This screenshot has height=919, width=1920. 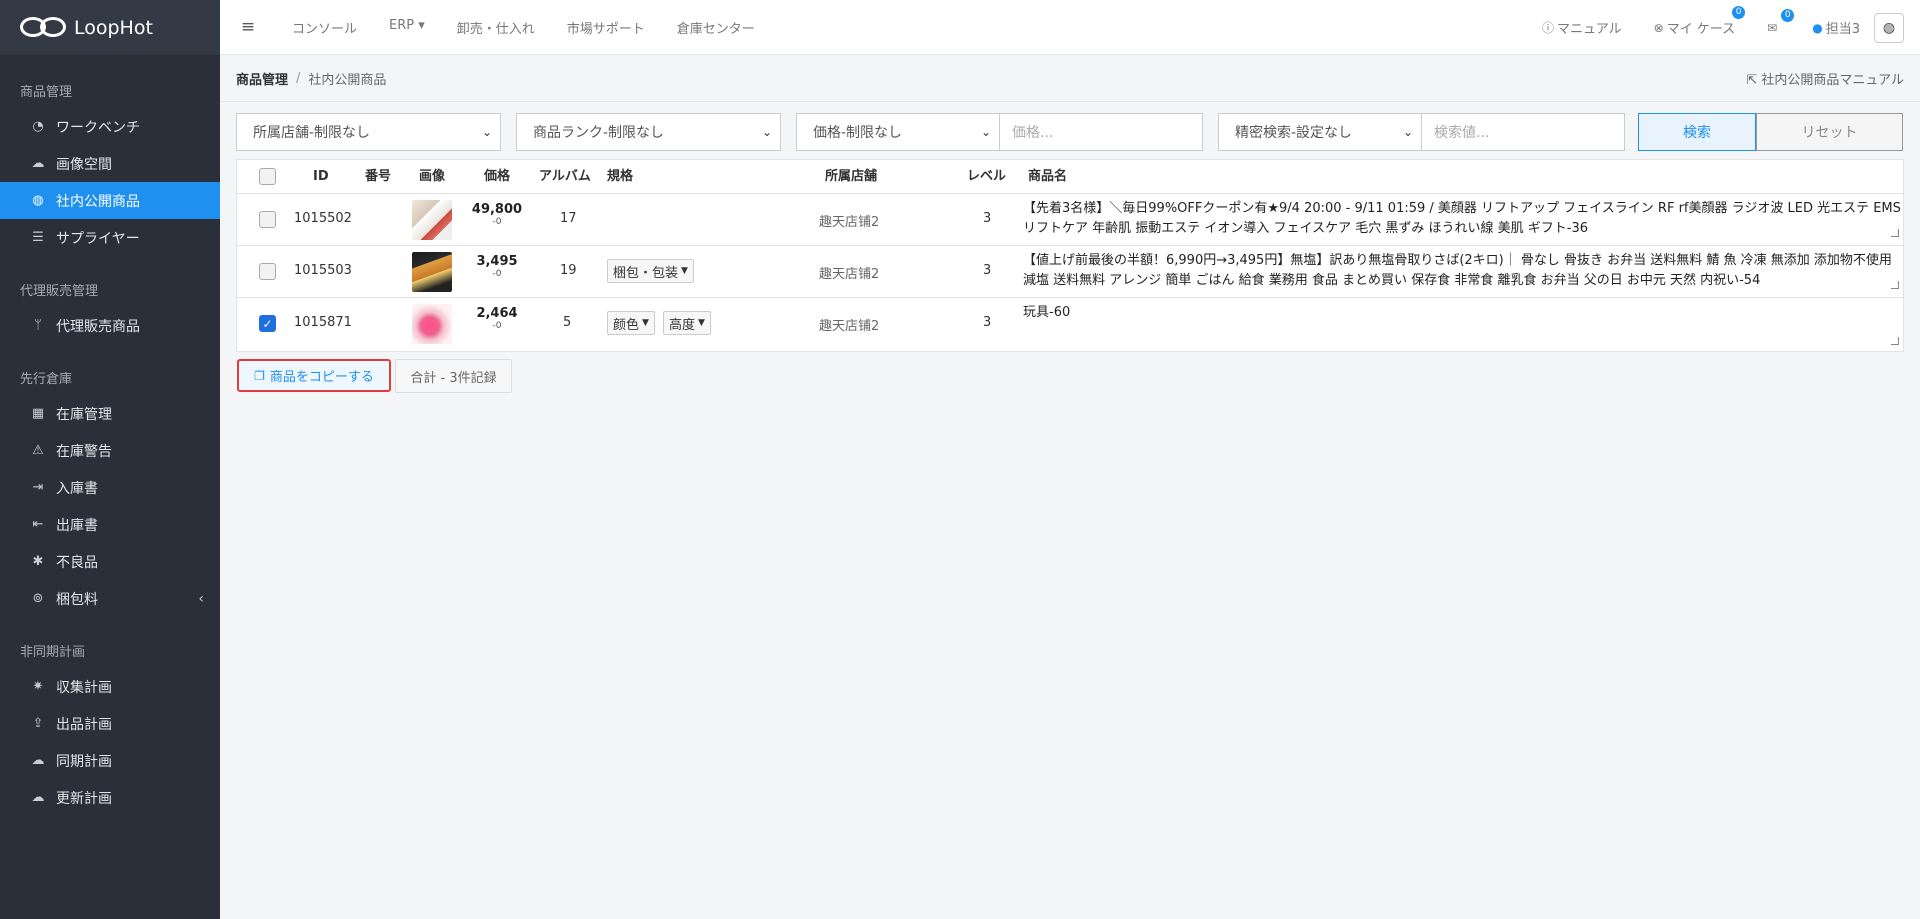 I want to click on sidebar-item-outbound: ⇤ 出庫書, so click(x=110, y=524).